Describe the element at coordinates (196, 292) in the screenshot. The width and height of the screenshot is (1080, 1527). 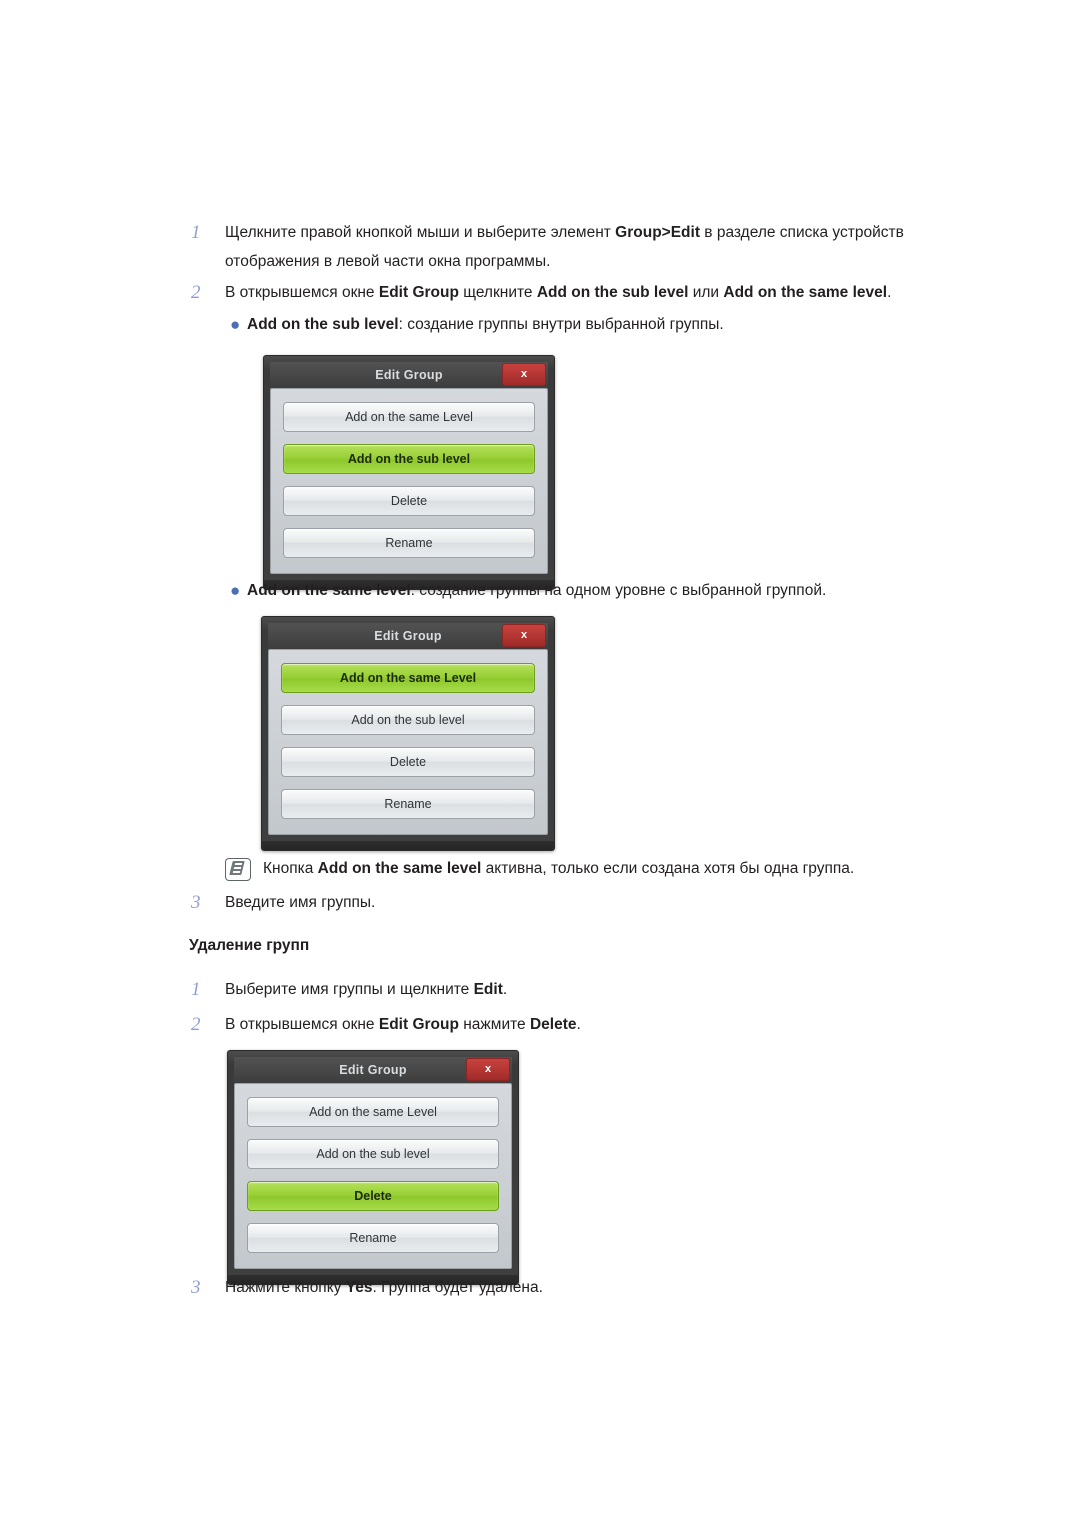
I see `step-2-number: 2` at that location.